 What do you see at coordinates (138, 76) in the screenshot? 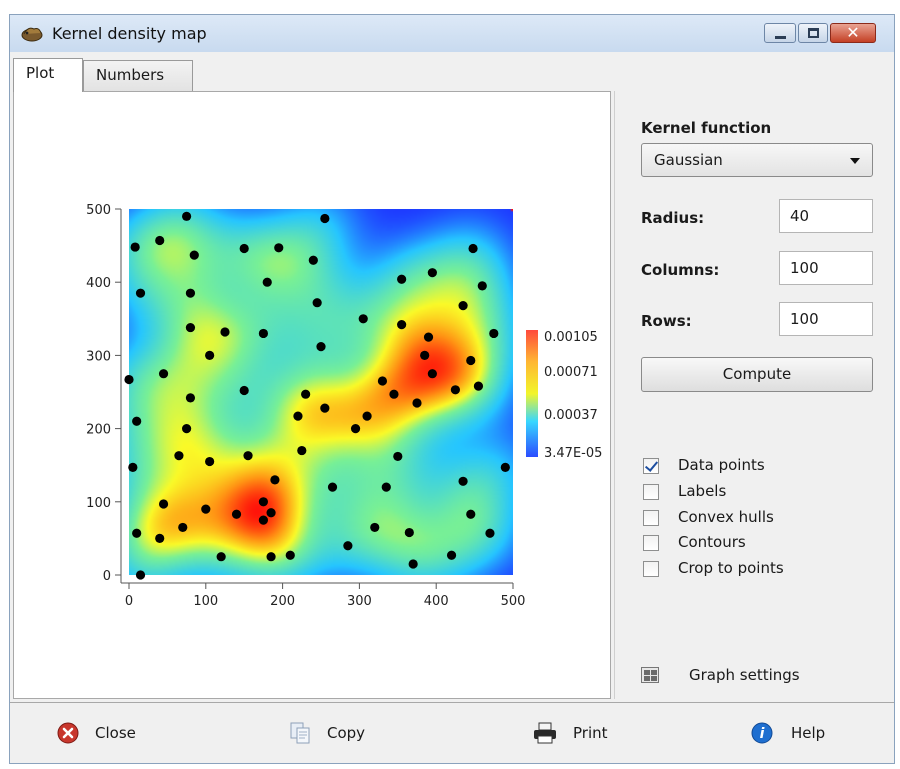
I see `tab-numbers: Numbers` at bounding box center [138, 76].